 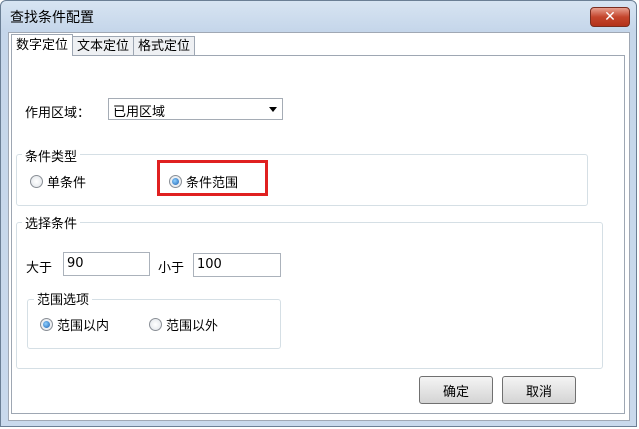 I want to click on radio-range-inside: 范围以内, so click(x=74, y=324).